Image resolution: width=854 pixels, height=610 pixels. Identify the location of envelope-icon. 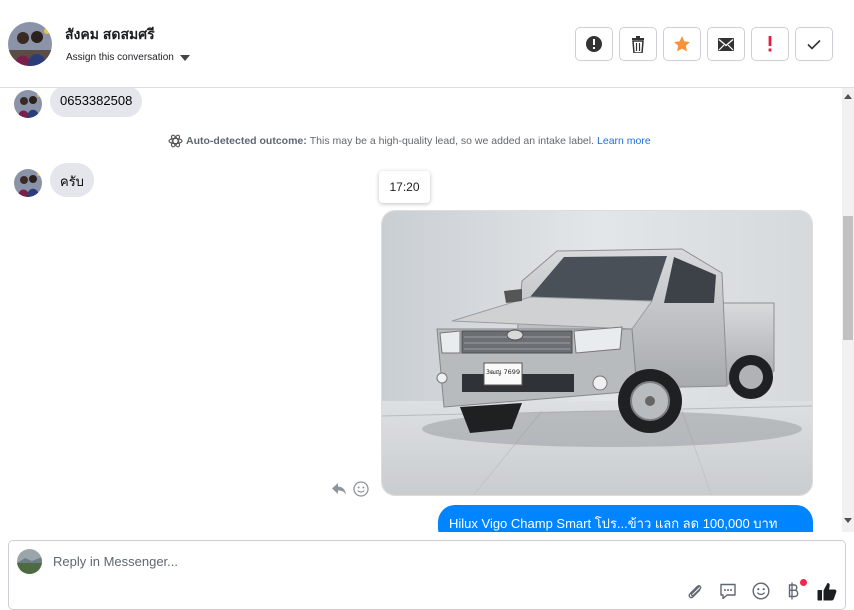
(726, 44).